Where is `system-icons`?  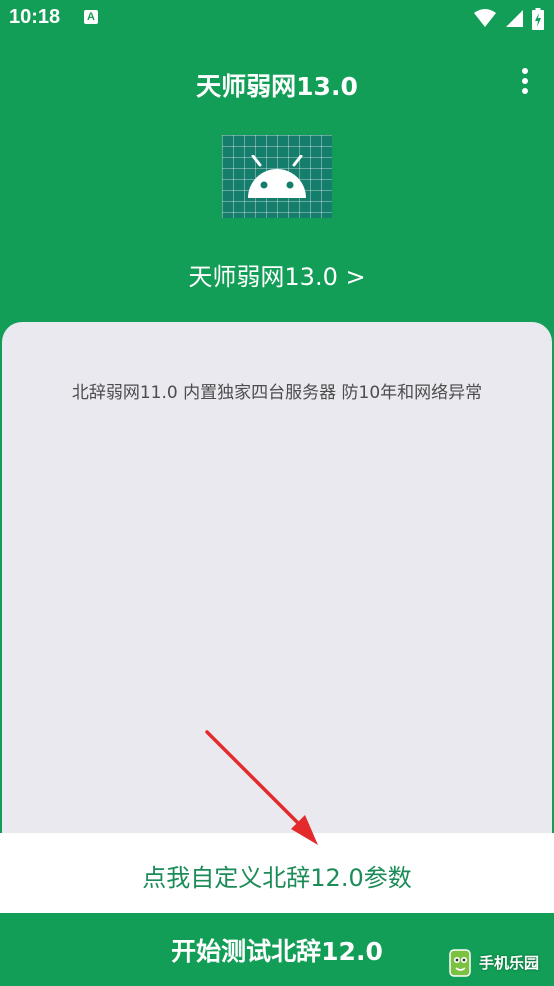
system-icons is located at coordinates (507, 19).